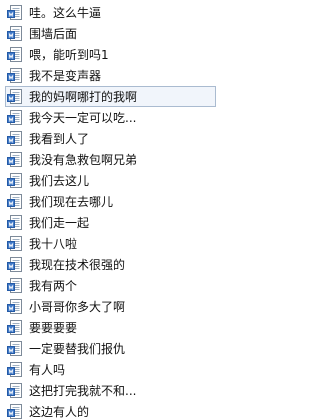  I want to click on file-item: 我现在技术很强的, so click(110, 264).